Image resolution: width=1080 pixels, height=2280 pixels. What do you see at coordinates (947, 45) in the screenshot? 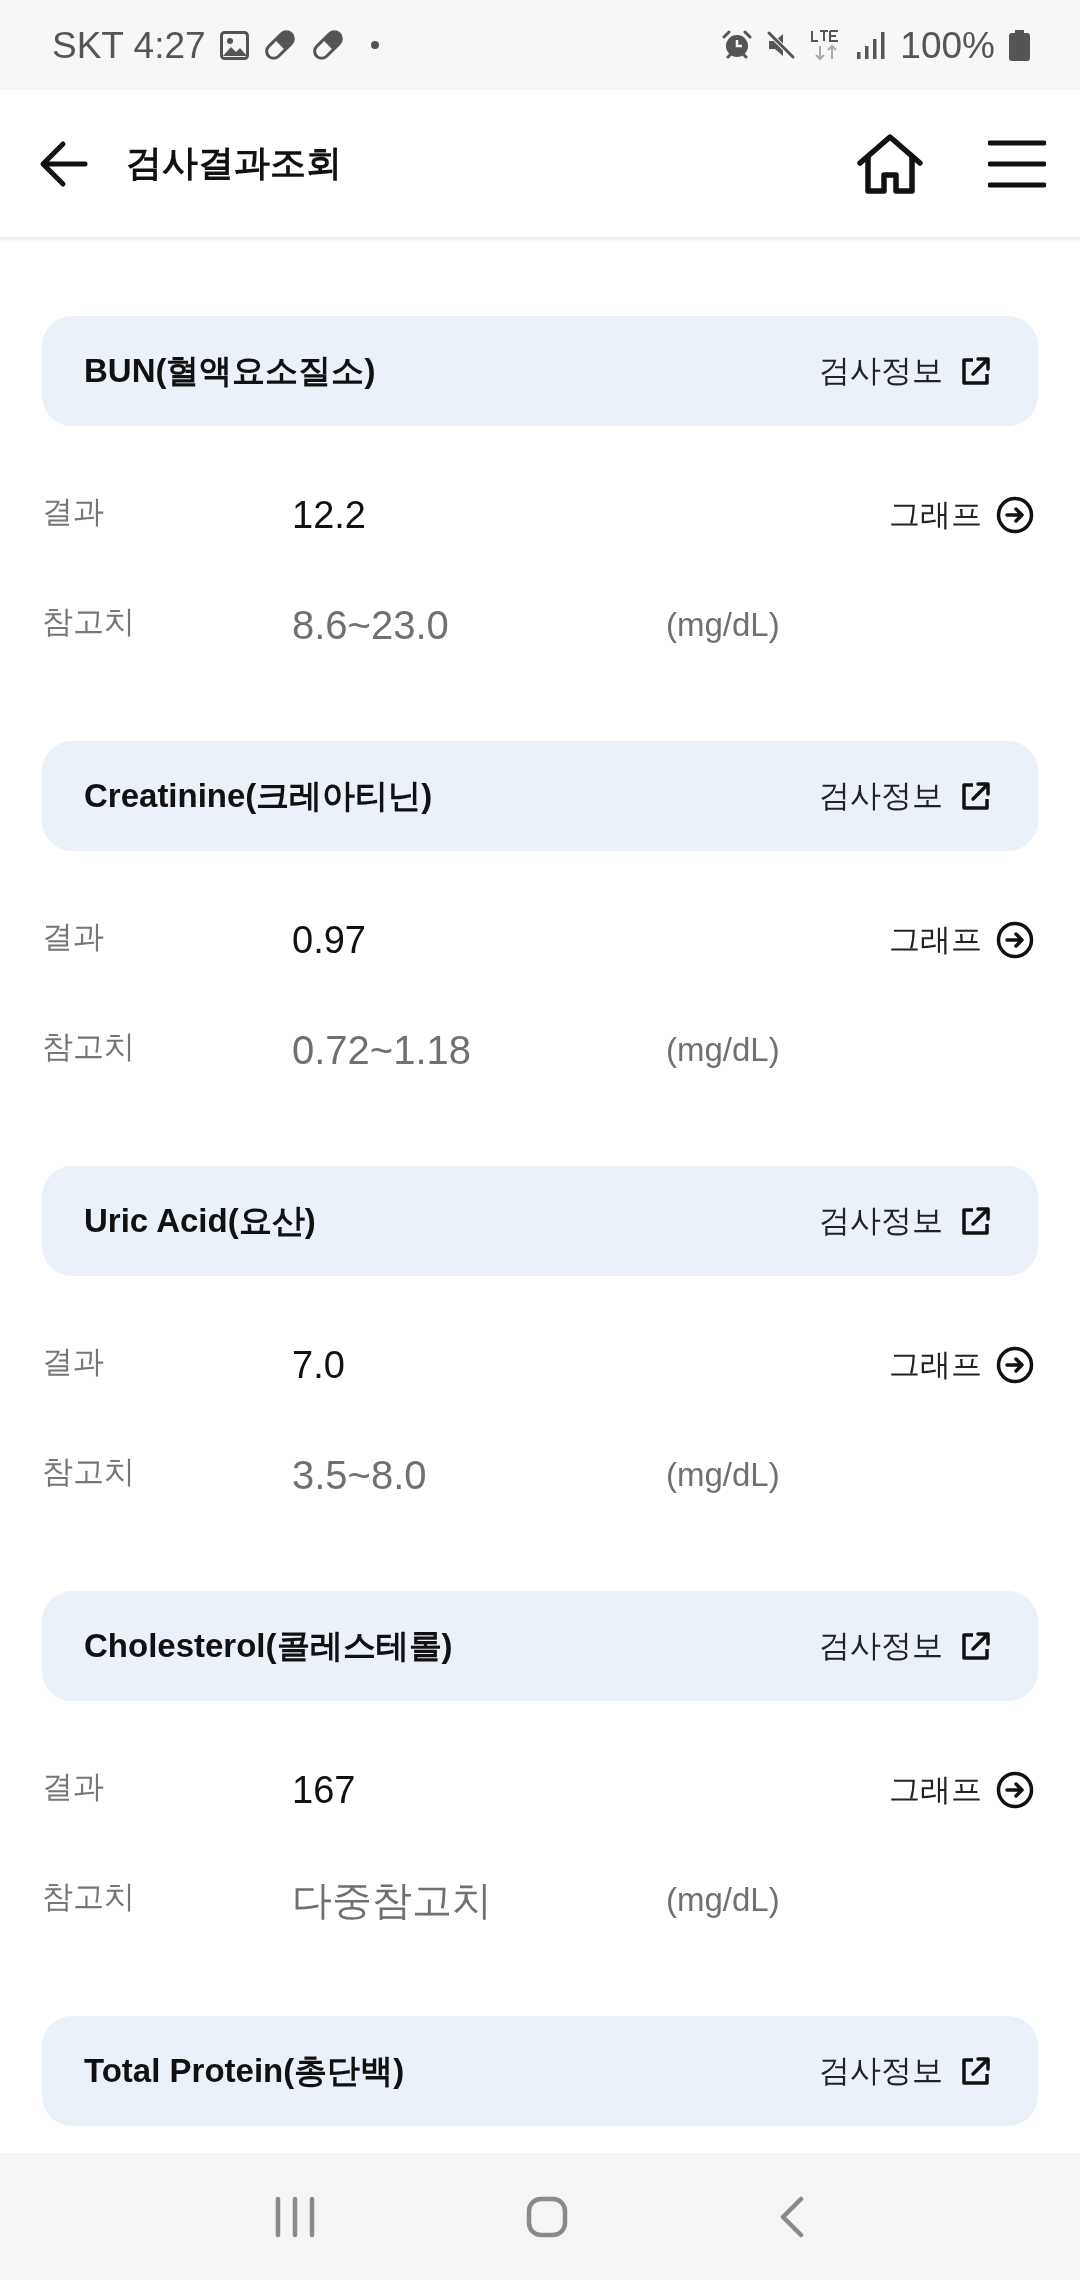
I see `battery-percent: 100%` at bounding box center [947, 45].